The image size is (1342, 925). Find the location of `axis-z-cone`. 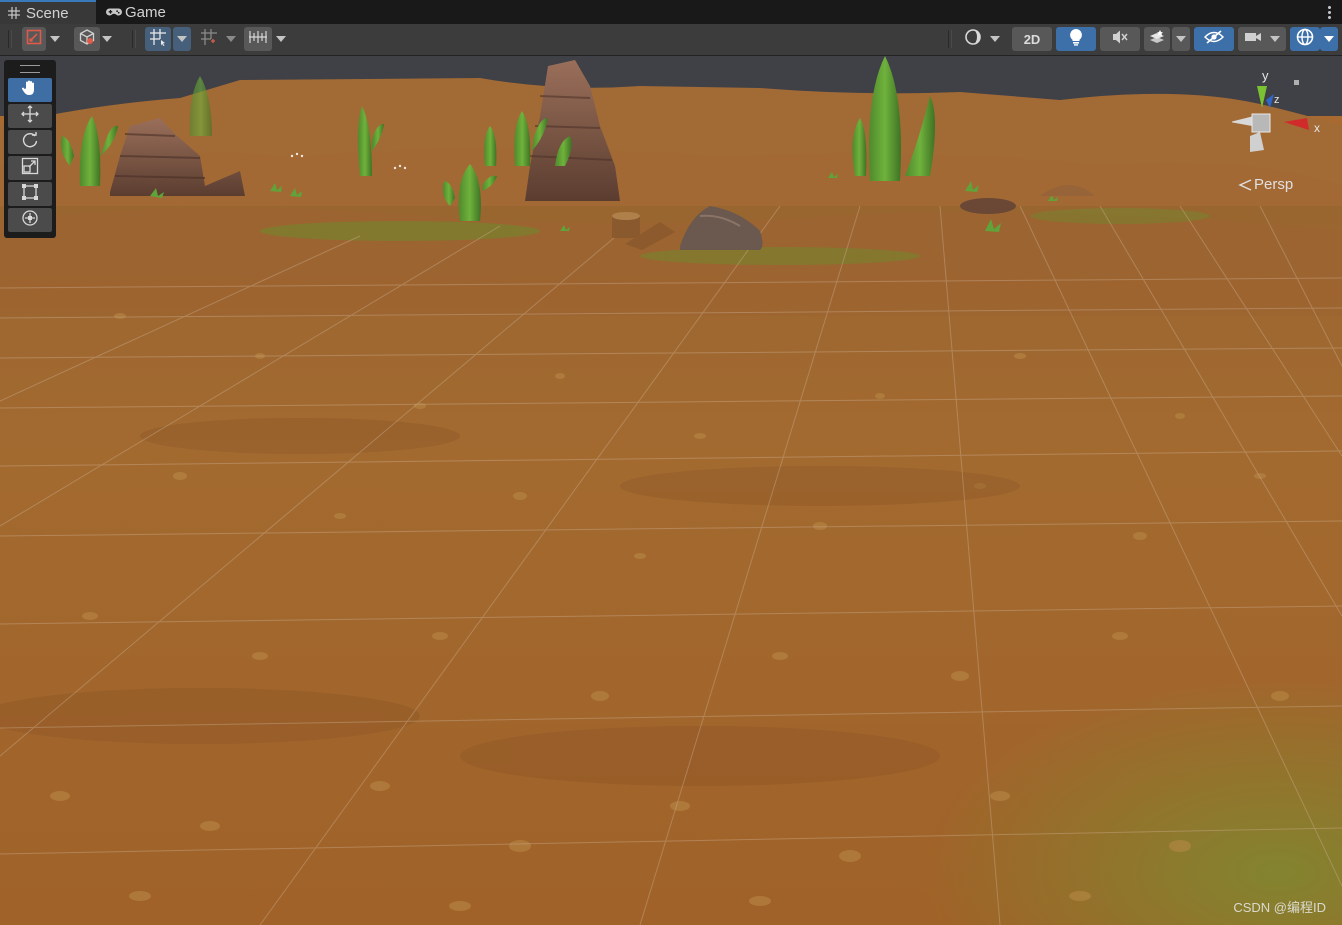

axis-z-cone is located at coordinates (1270, 101).